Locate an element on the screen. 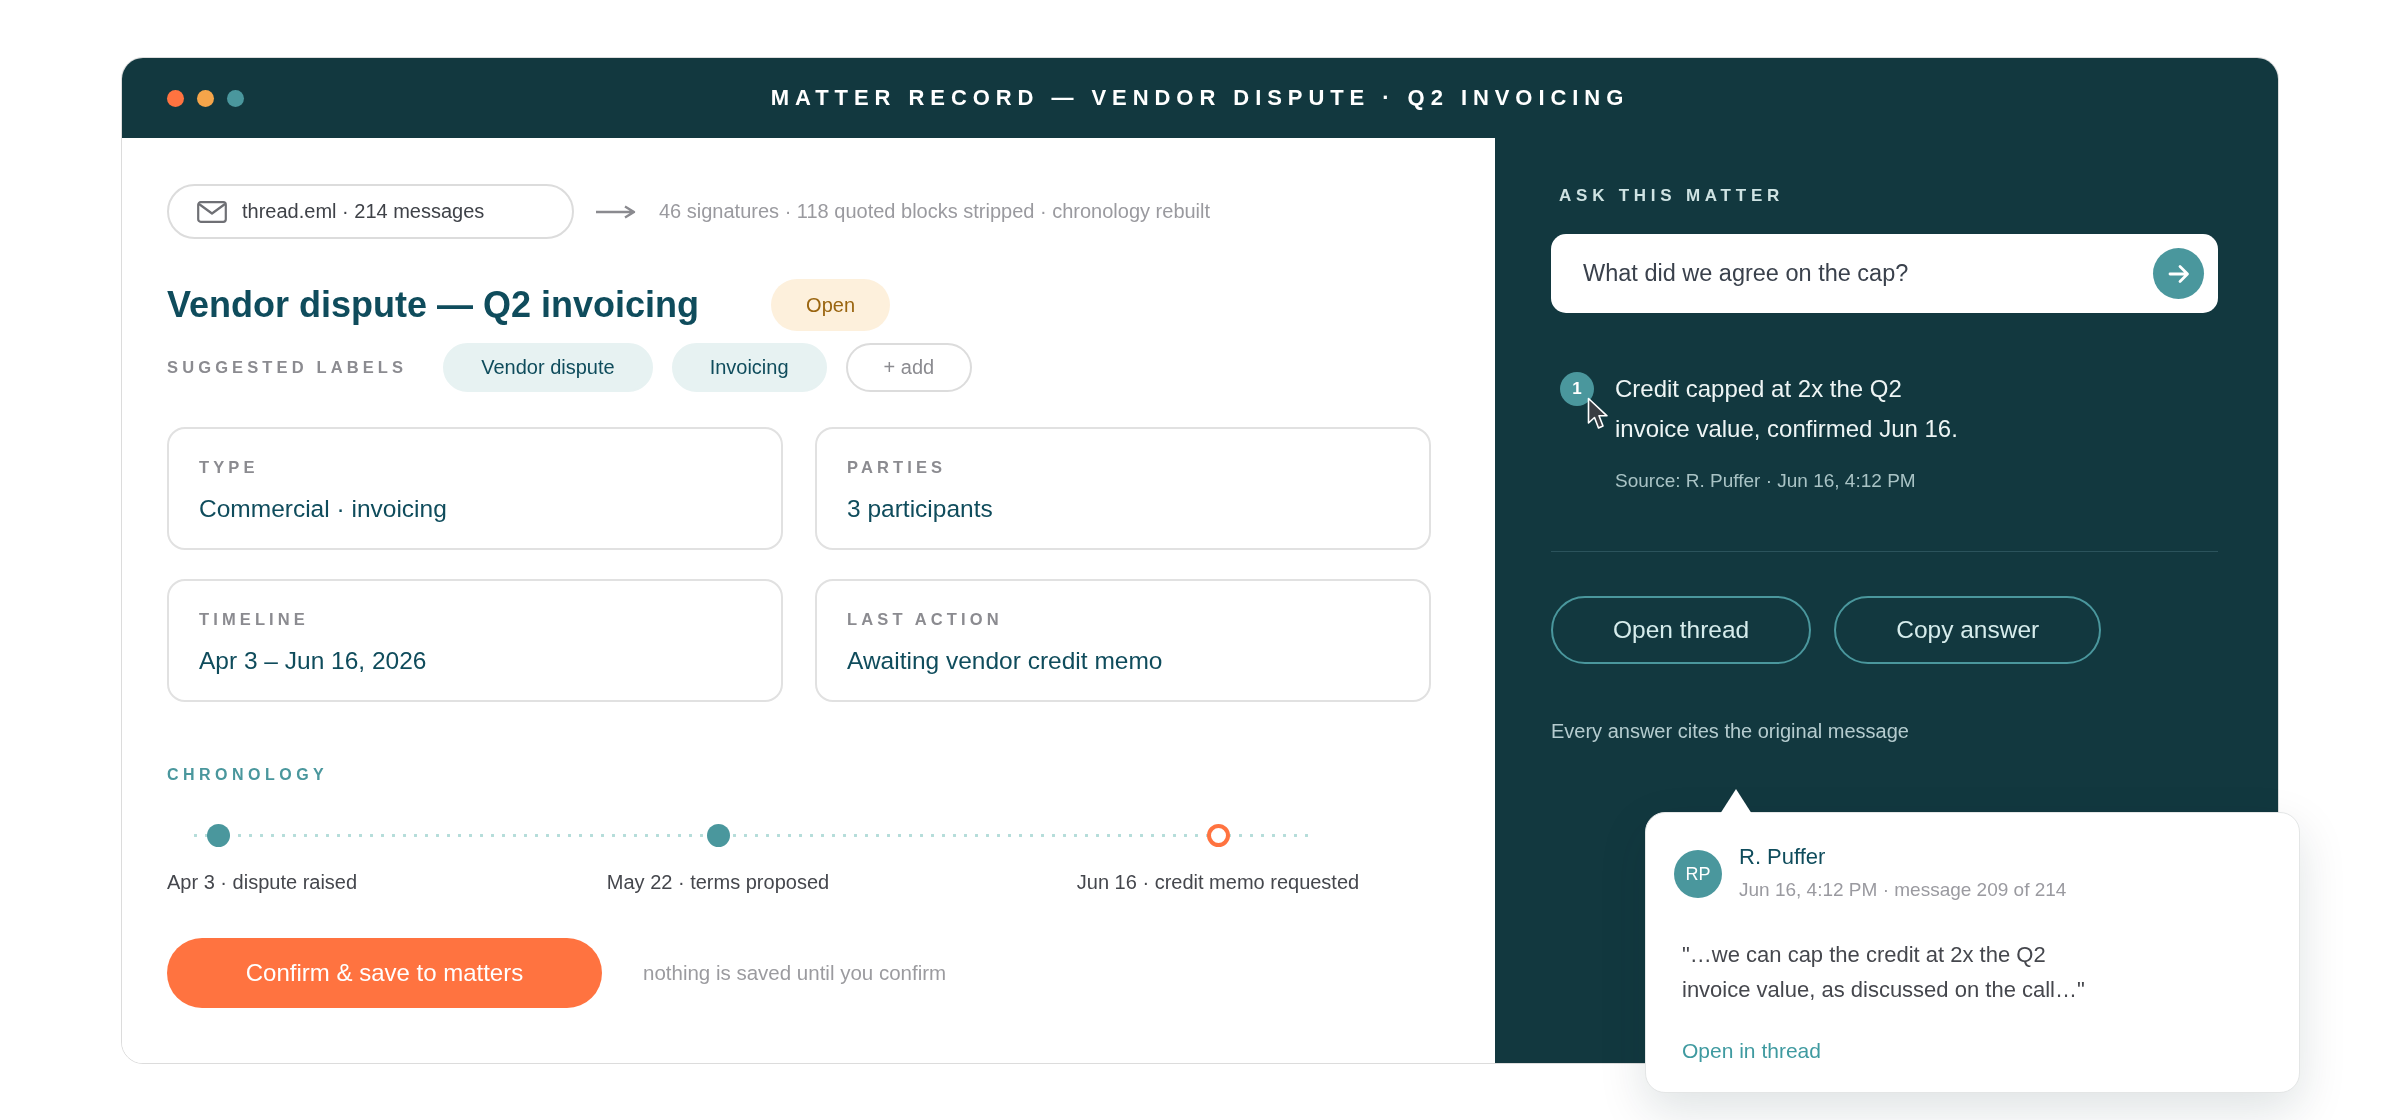 The height and width of the screenshot is (1120, 2400). answer-action-button: Copy answer is located at coordinates (1968, 630).